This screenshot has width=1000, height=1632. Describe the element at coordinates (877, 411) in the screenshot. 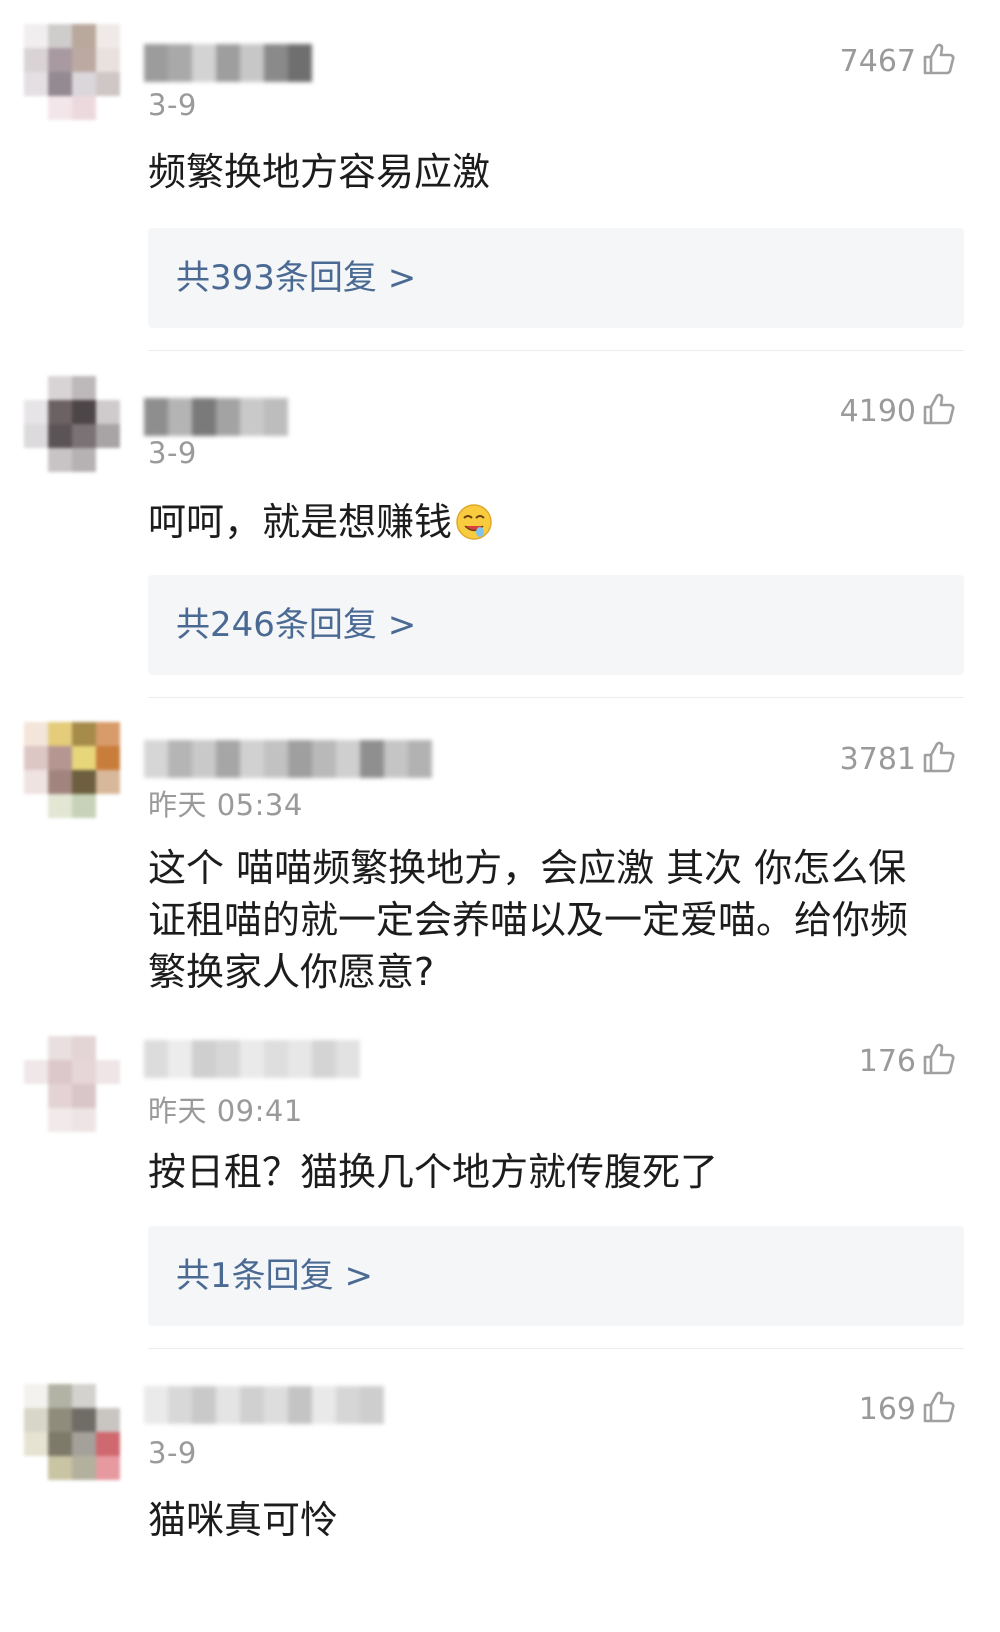

I see `like-count: 4190` at that location.